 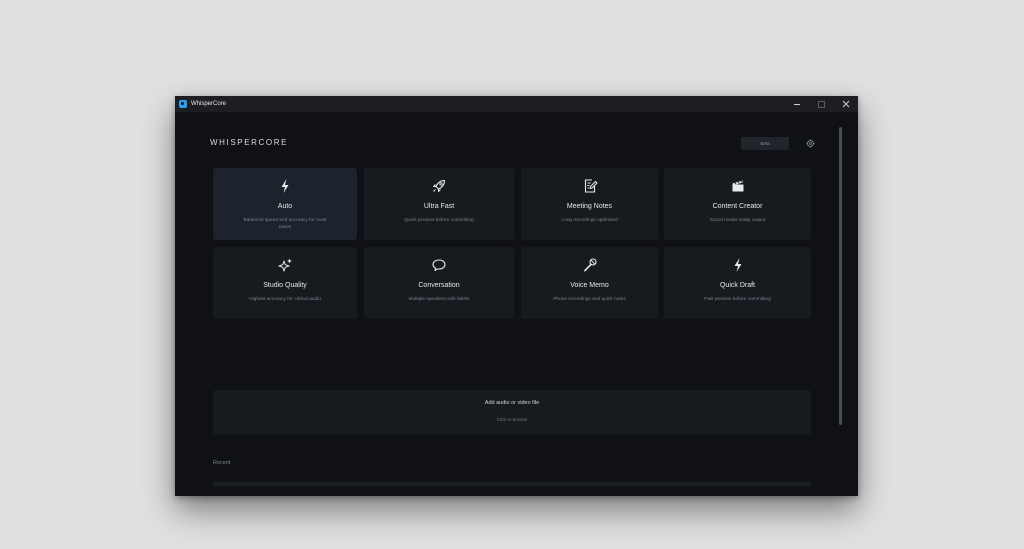 I want to click on maximize-button, so click(x=821, y=104).